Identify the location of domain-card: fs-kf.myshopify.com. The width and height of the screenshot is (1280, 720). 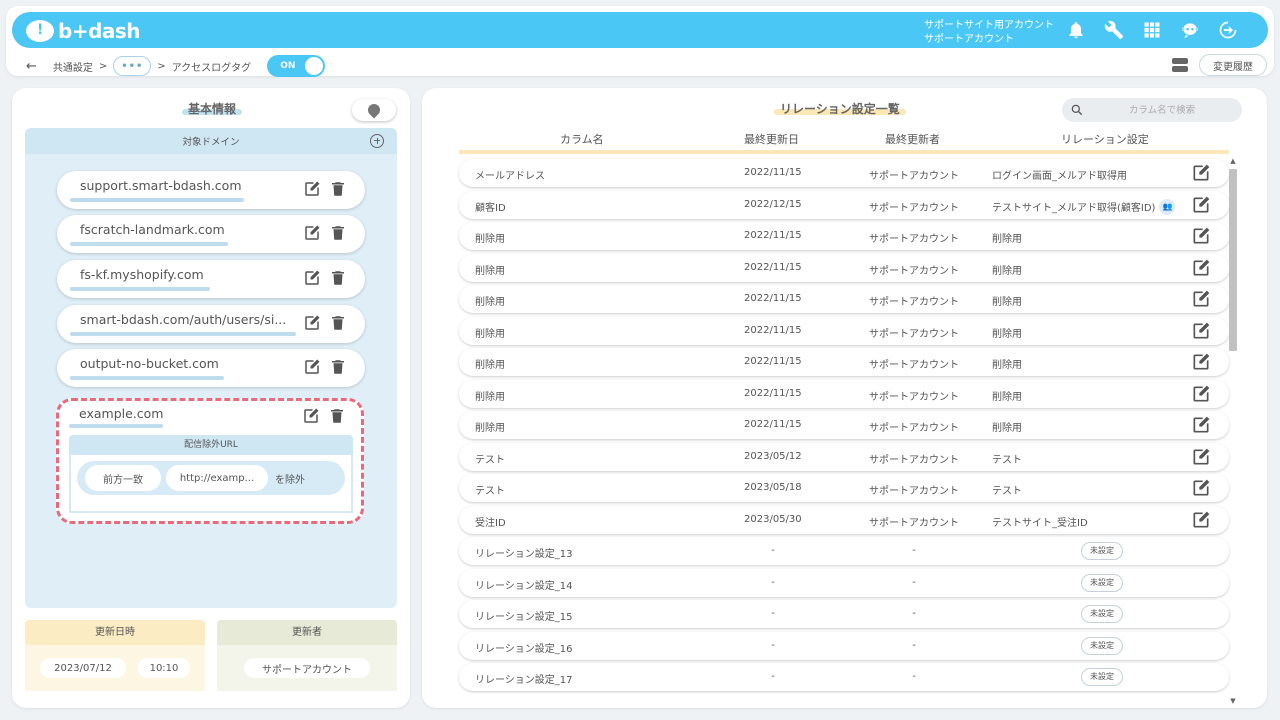
(211, 279).